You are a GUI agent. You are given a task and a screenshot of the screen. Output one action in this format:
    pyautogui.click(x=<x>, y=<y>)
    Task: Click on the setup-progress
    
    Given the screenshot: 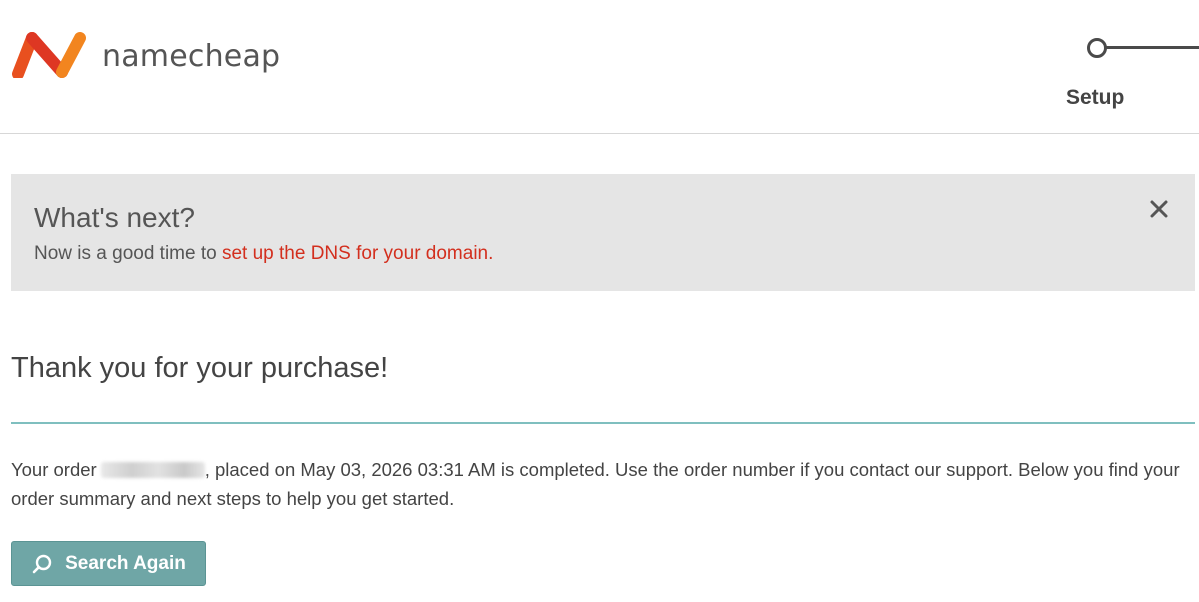 What is the action you would take?
    pyautogui.click(x=1139, y=48)
    